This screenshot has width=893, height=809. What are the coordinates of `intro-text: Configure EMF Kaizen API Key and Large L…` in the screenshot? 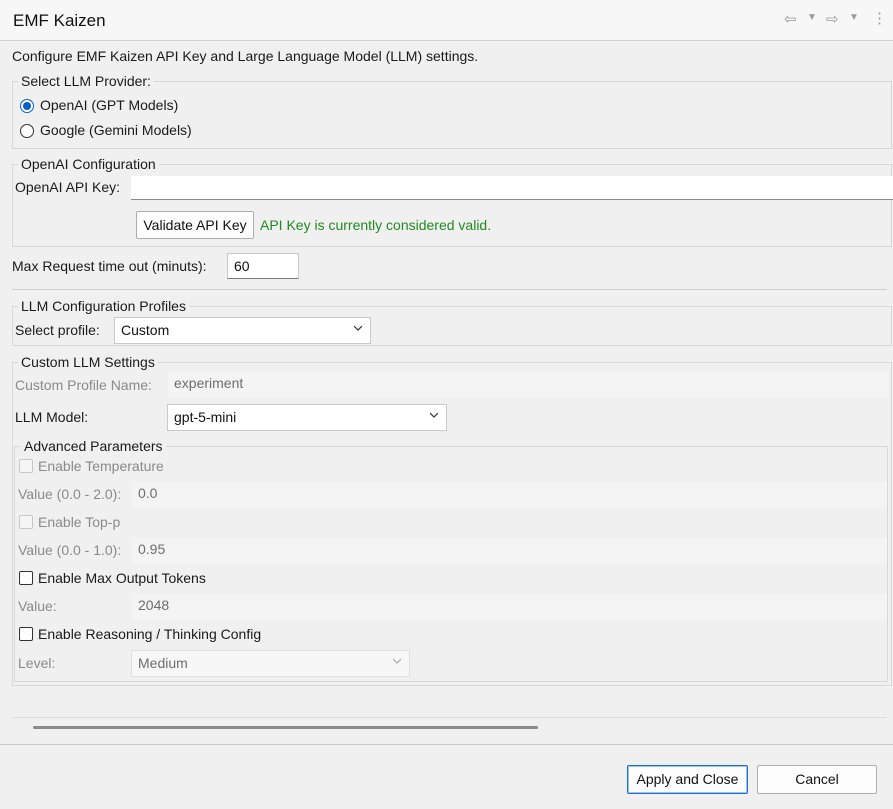 It's located at (245, 56).